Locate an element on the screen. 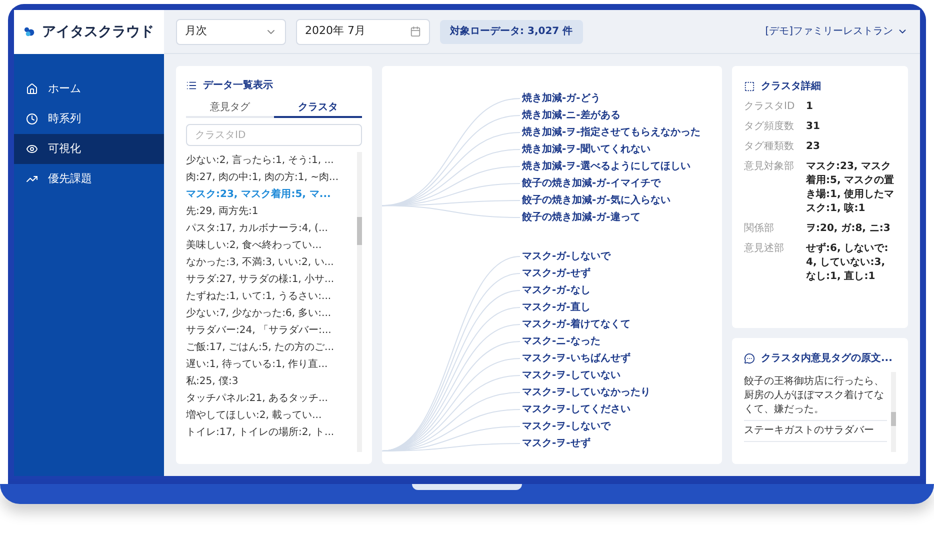  field-label: 意見述部 is located at coordinates (764, 249).